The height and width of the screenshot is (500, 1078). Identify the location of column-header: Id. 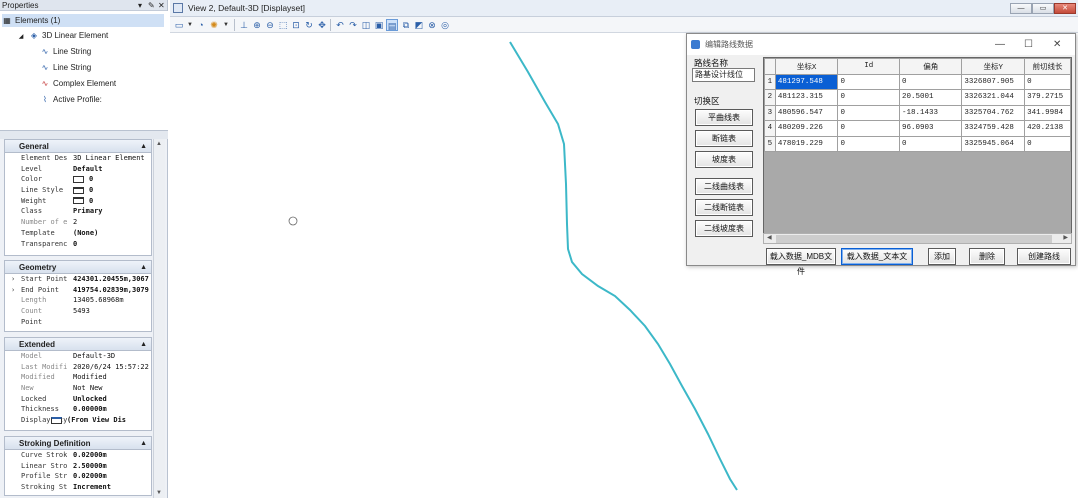
(869, 66).